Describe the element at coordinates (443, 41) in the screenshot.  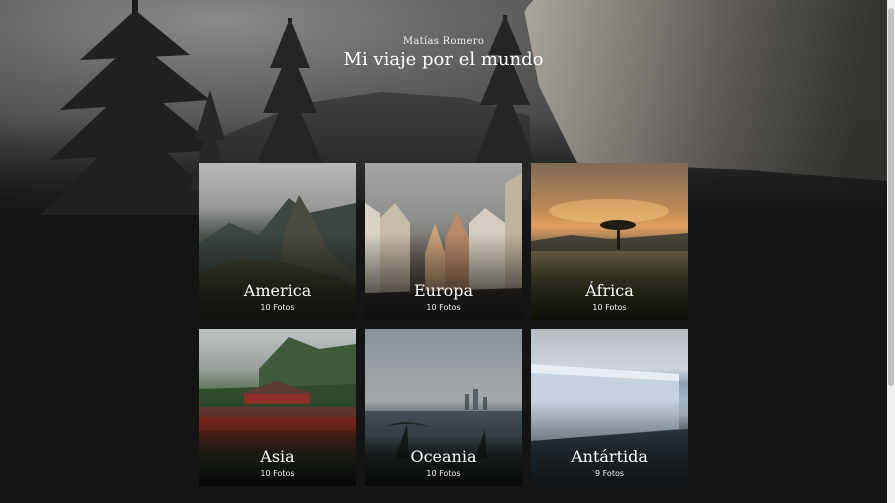
I see `author-name: Matías Romero` at that location.